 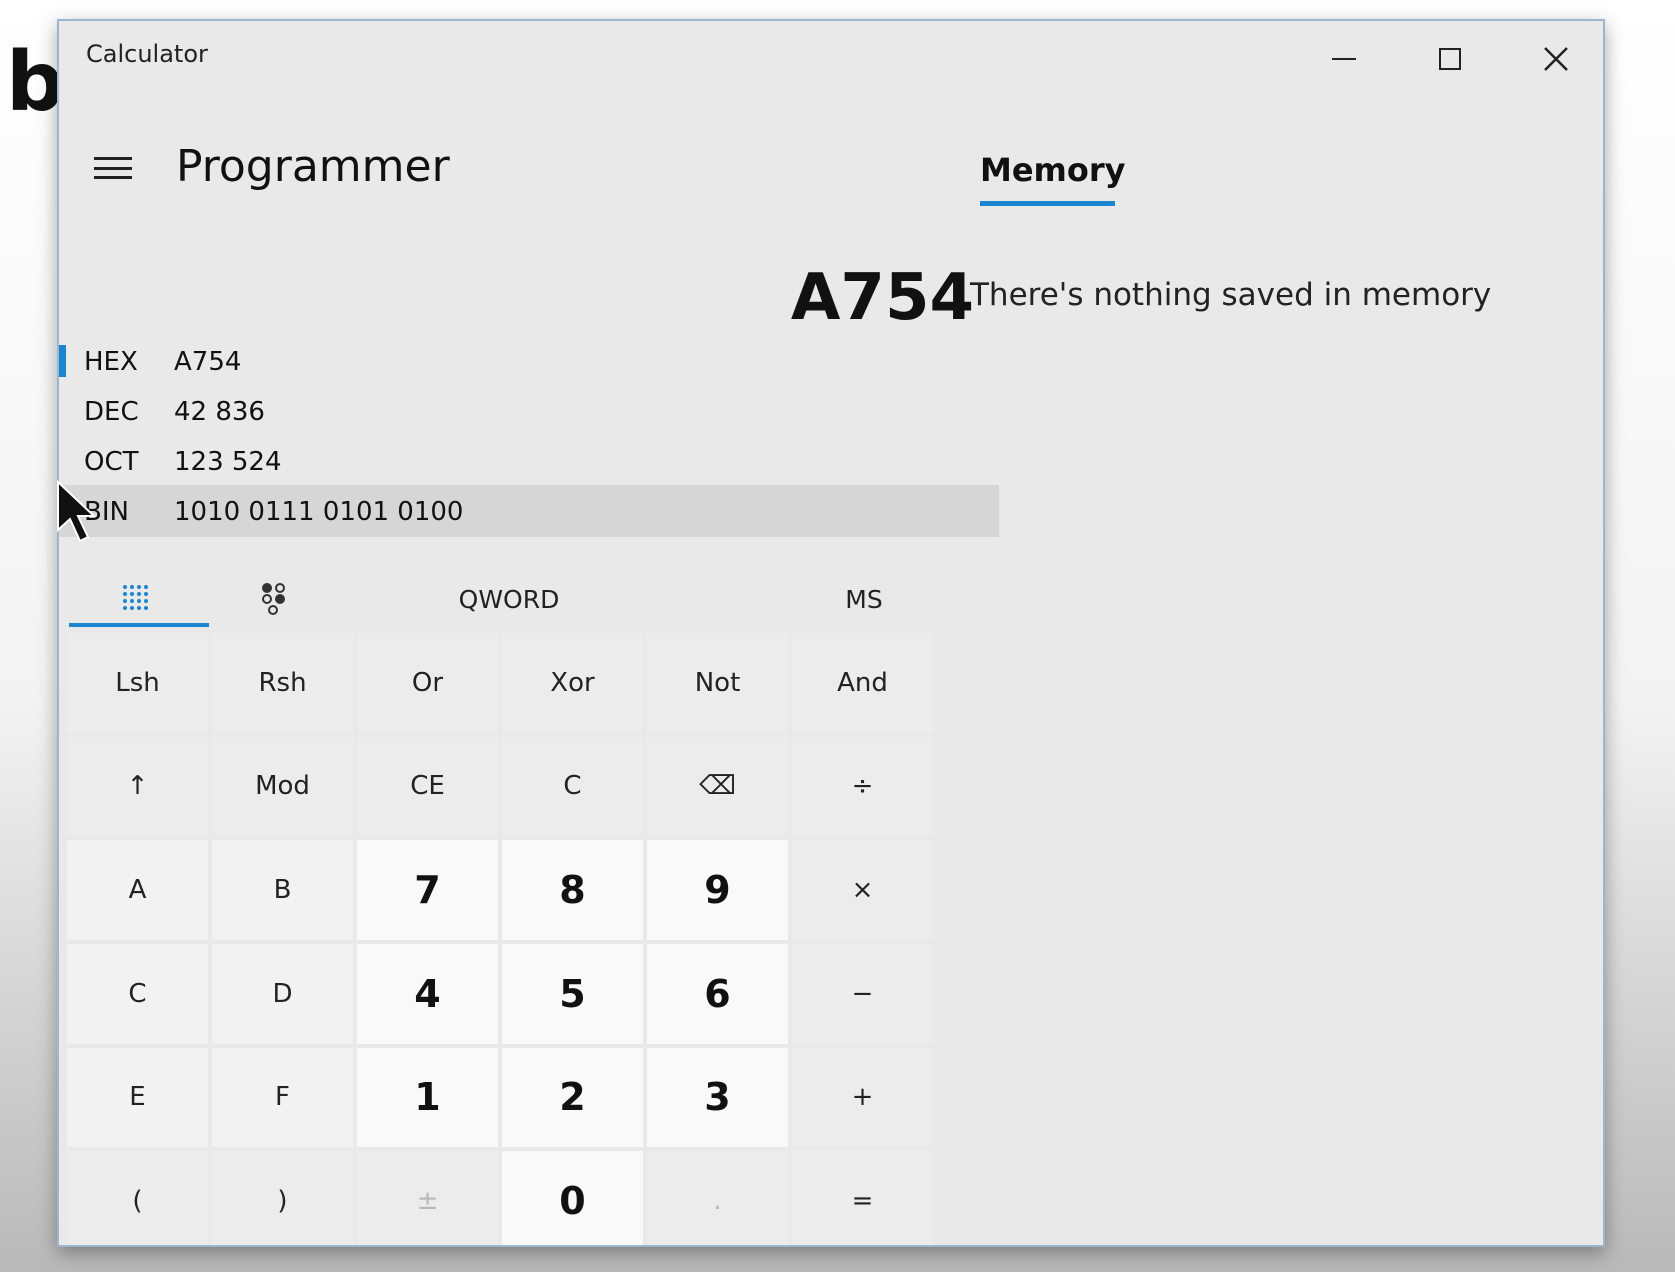 I want to click on memory-empty-message: There's nothing saved in memory, so click(x=1231, y=295).